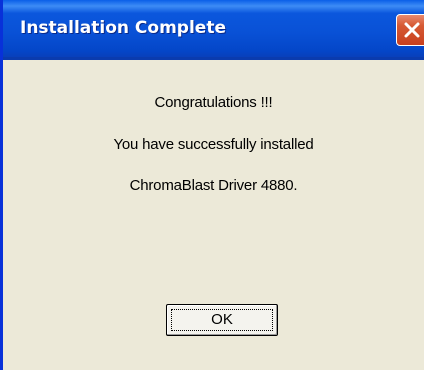 The width and height of the screenshot is (424, 370). I want to click on close-icon, so click(412, 30).